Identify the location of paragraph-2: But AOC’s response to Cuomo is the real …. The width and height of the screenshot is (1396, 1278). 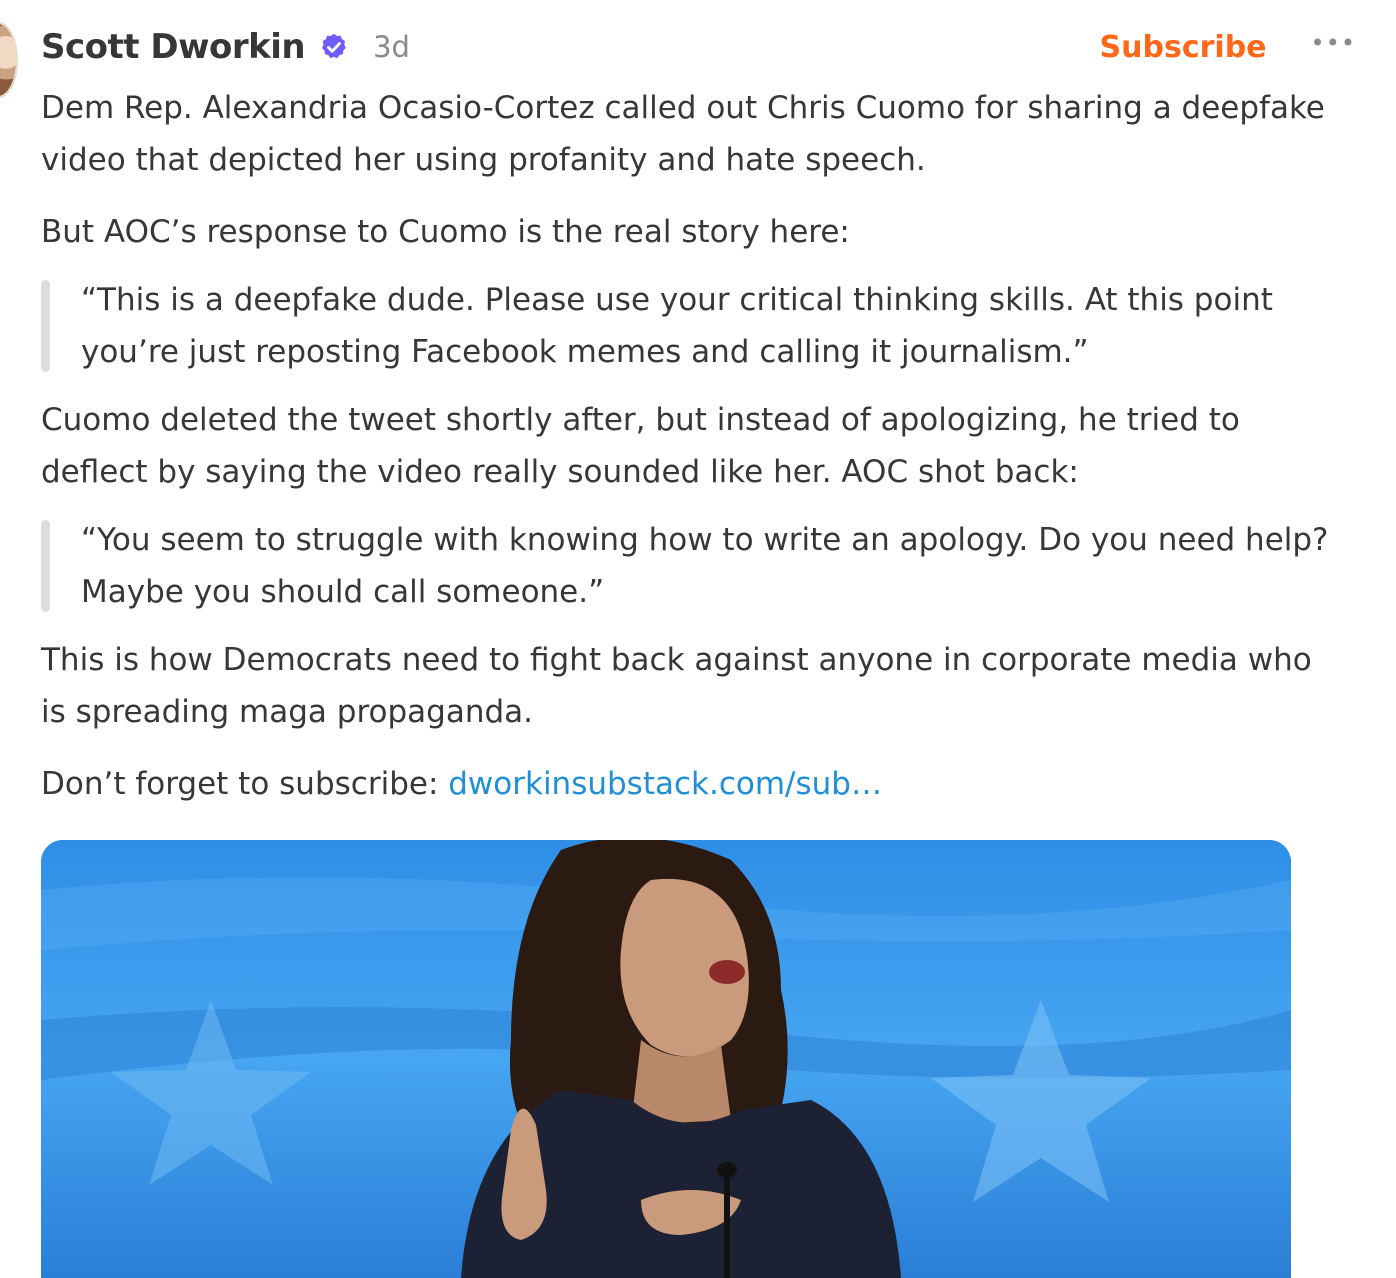
(445, 232).